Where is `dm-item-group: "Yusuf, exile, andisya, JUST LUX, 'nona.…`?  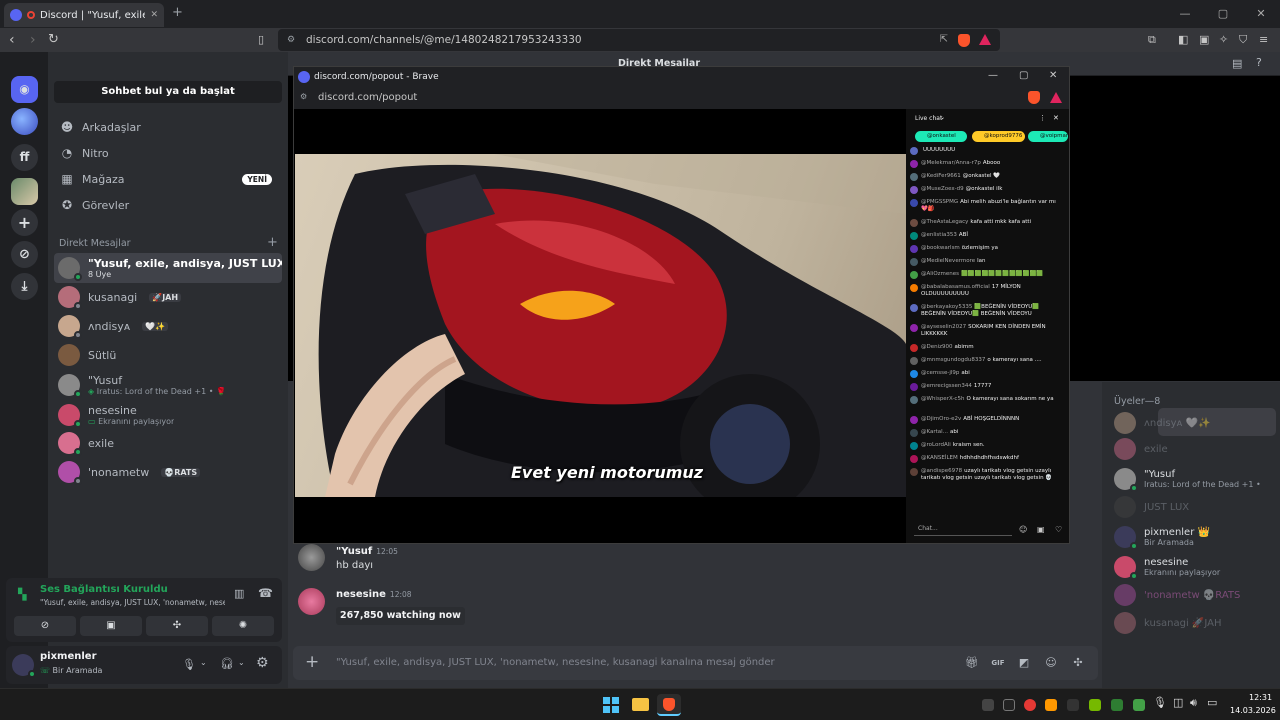
dm-item-group: "Yusuf, exile, andisya, JUST LUX, 'nona.… is located at coordinates (168, 268).